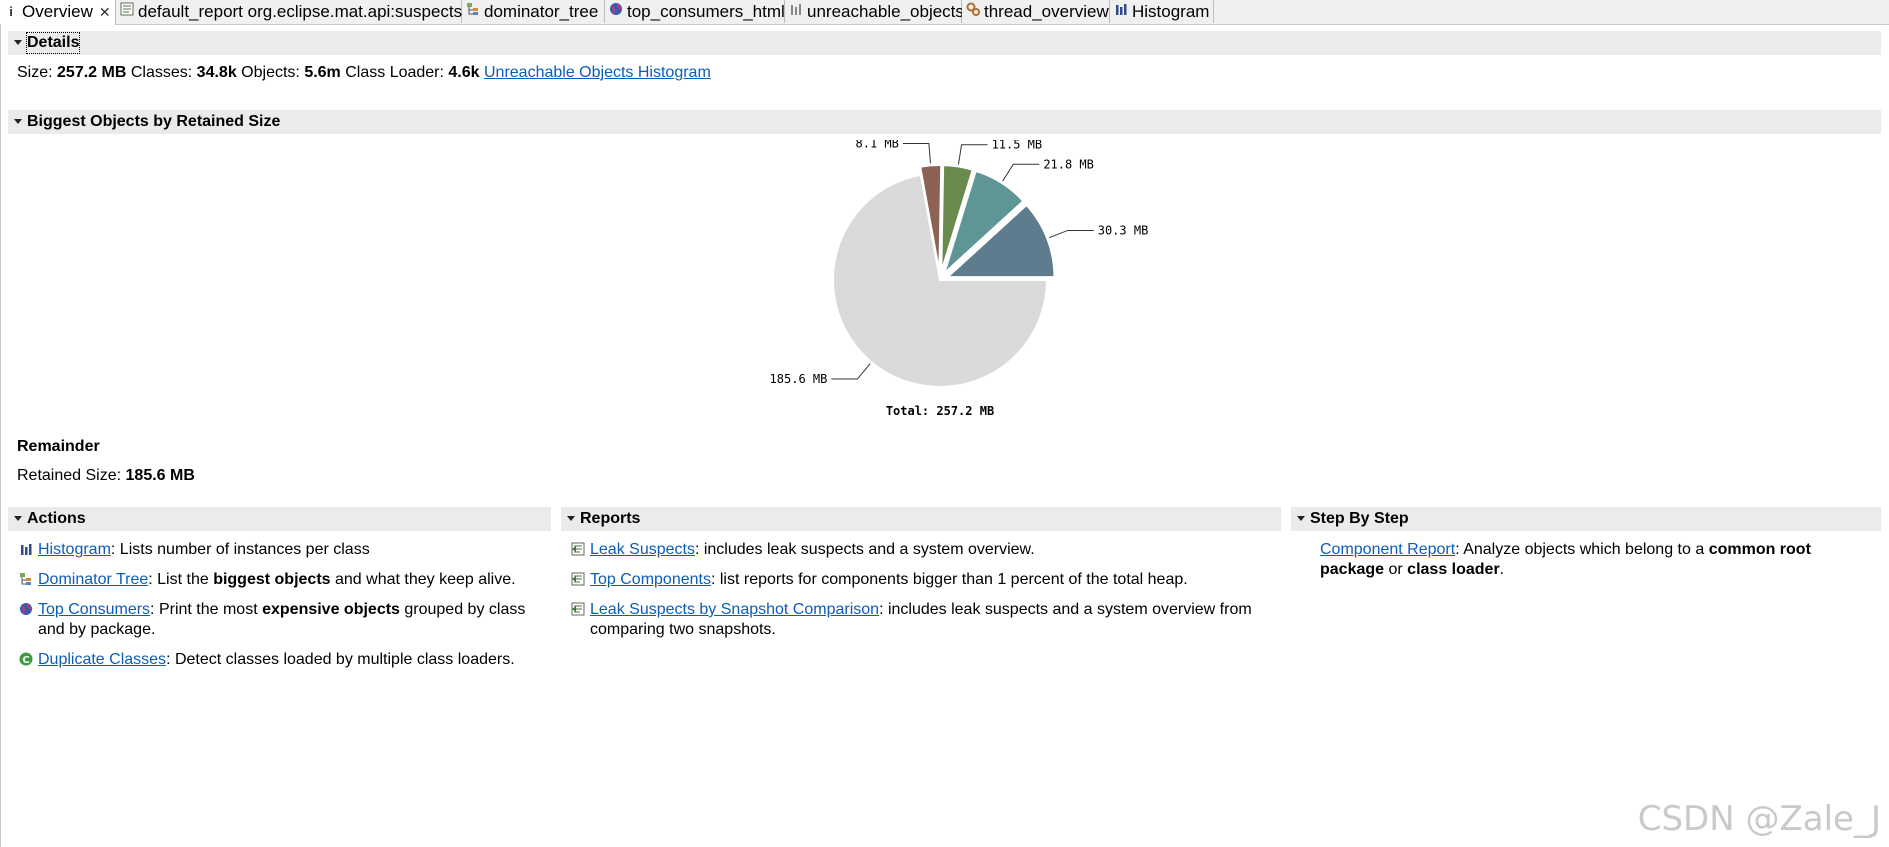 This screenshot has height=847, width=1889. Describe the element at coordinates (53, 43) in the screenshot. I see `details-title: Details` at that location.